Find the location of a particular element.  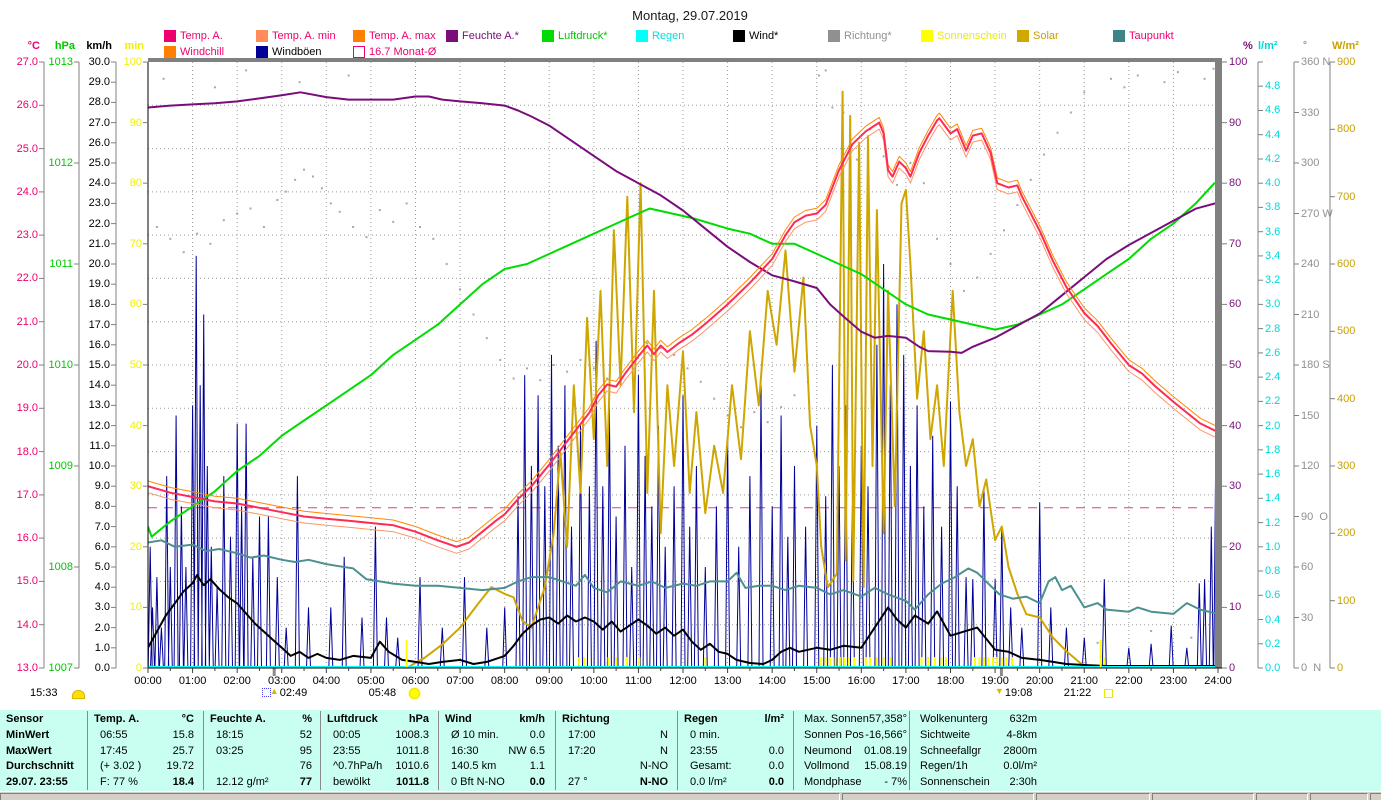

axis-header-lm2: l/m² is located at coordinates (1268, 46).